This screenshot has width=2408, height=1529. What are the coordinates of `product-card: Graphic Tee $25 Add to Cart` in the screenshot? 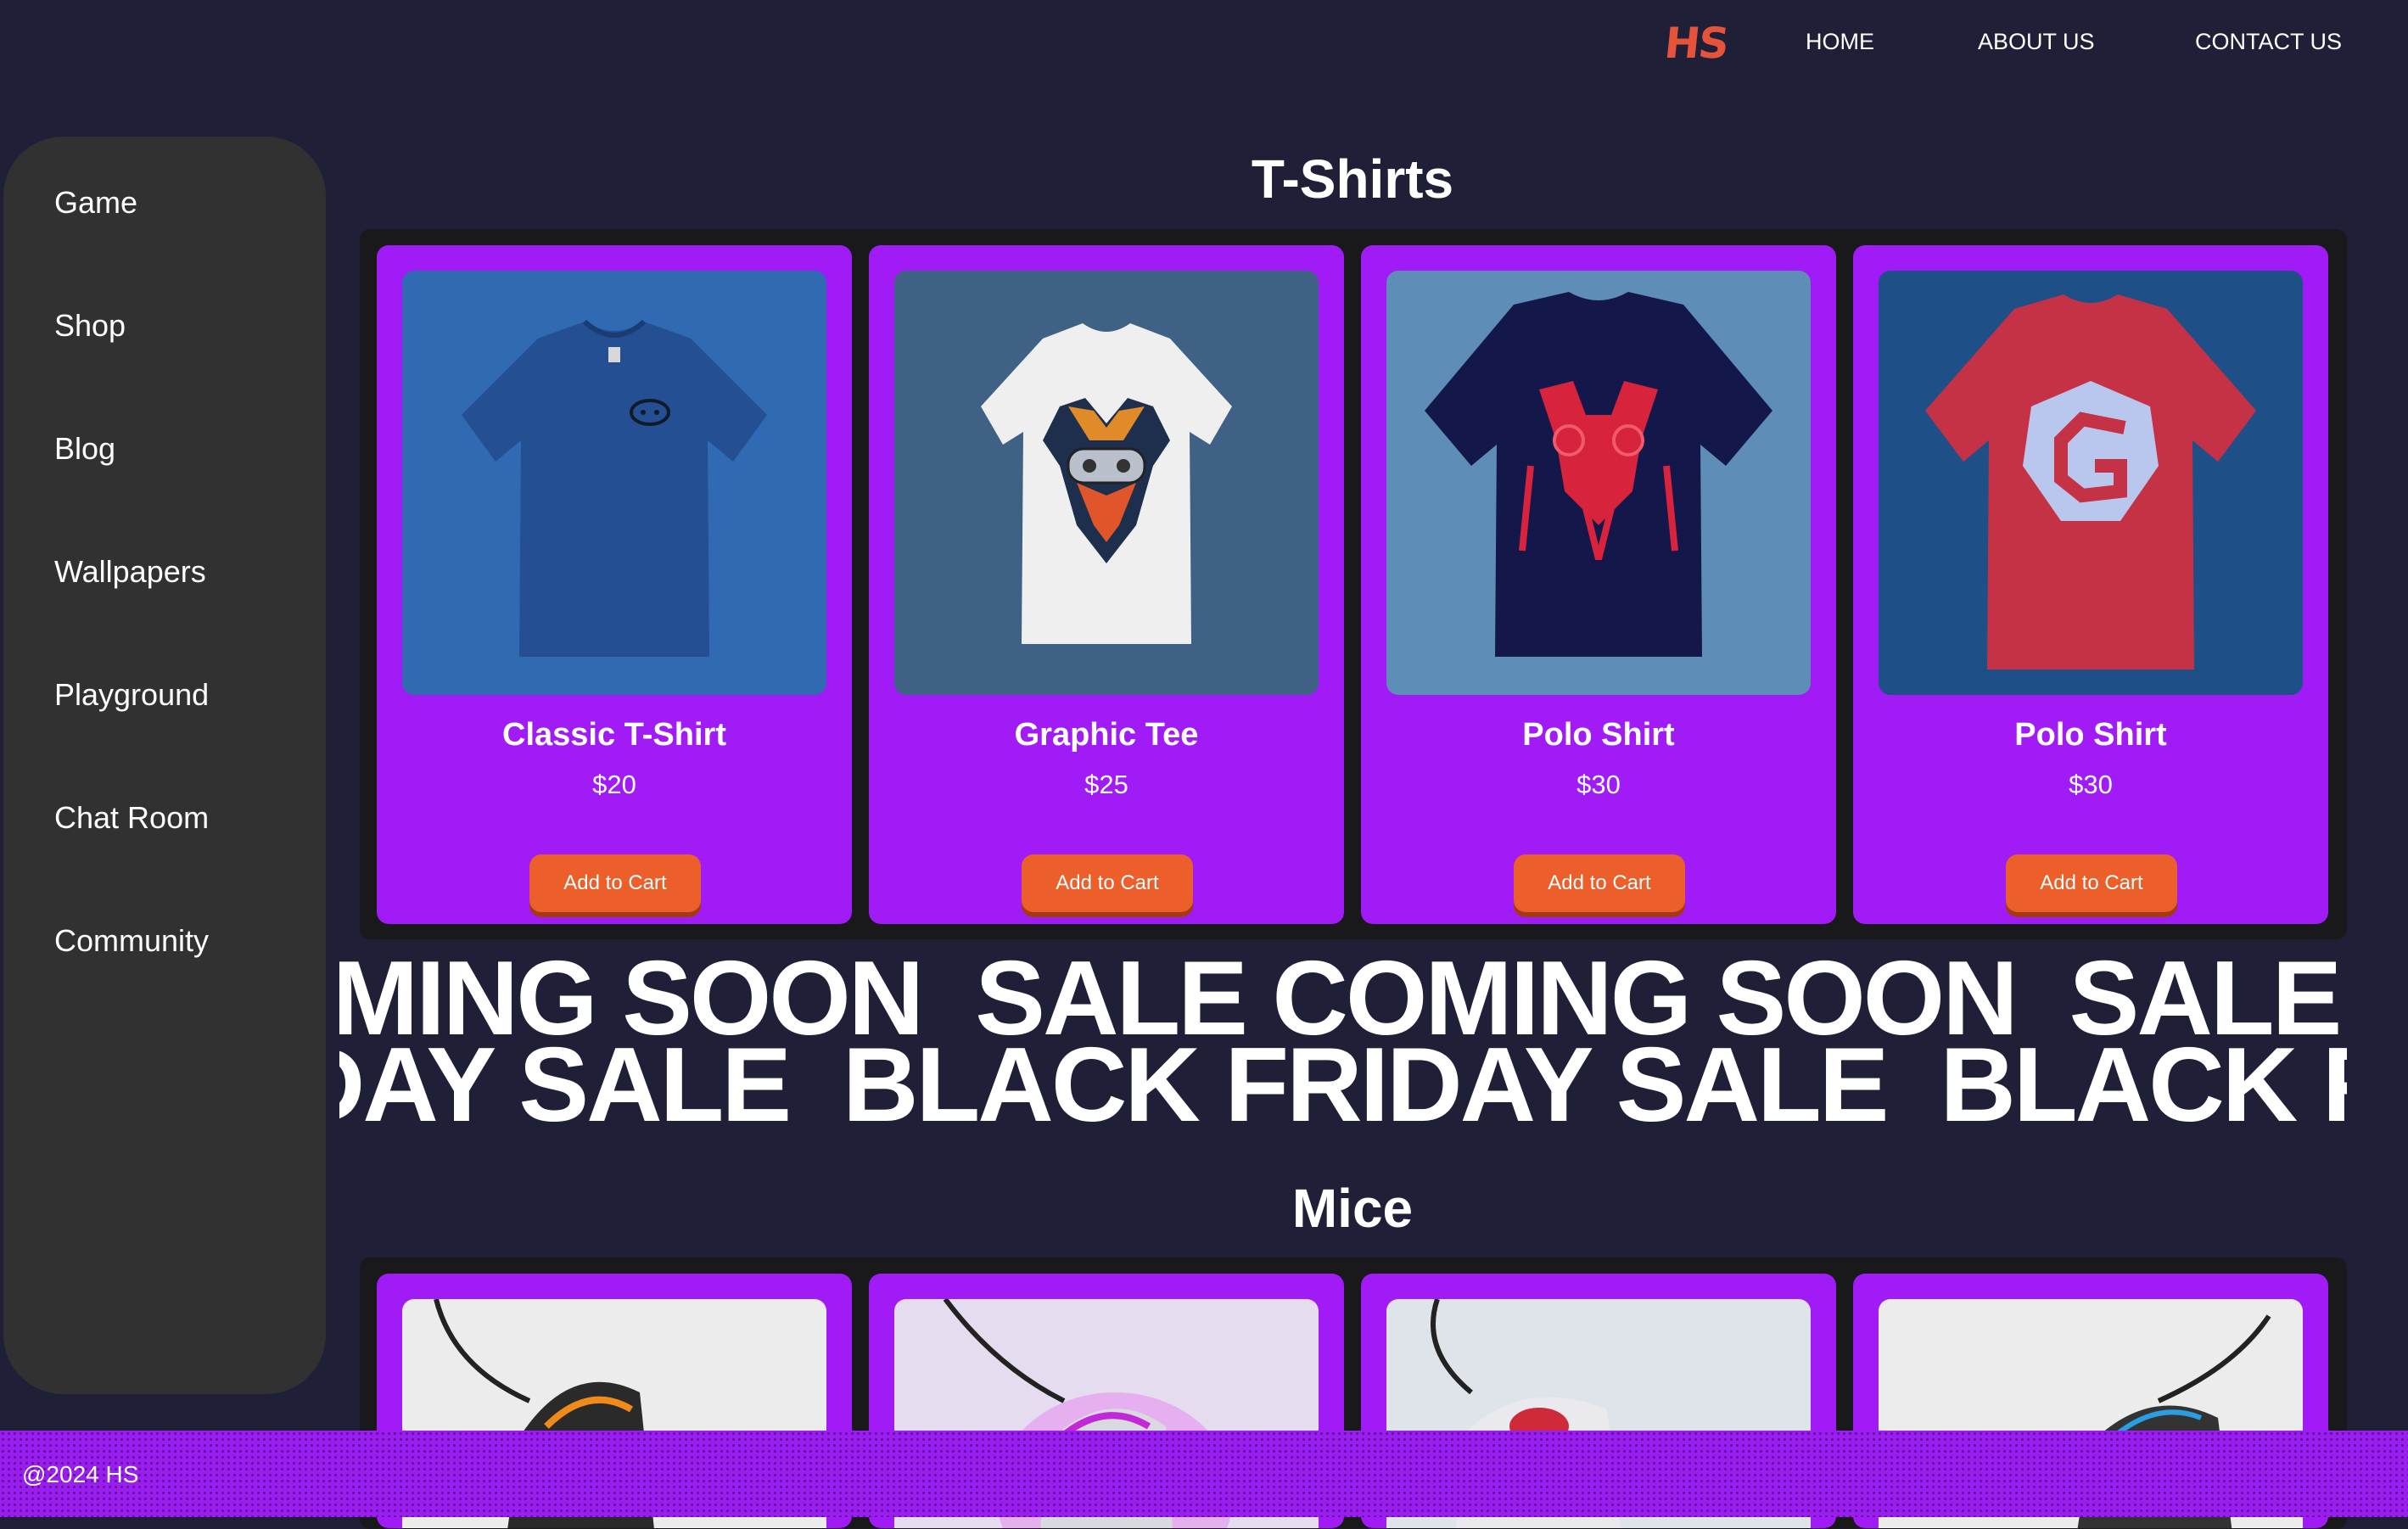 It's located at (1106, 584).